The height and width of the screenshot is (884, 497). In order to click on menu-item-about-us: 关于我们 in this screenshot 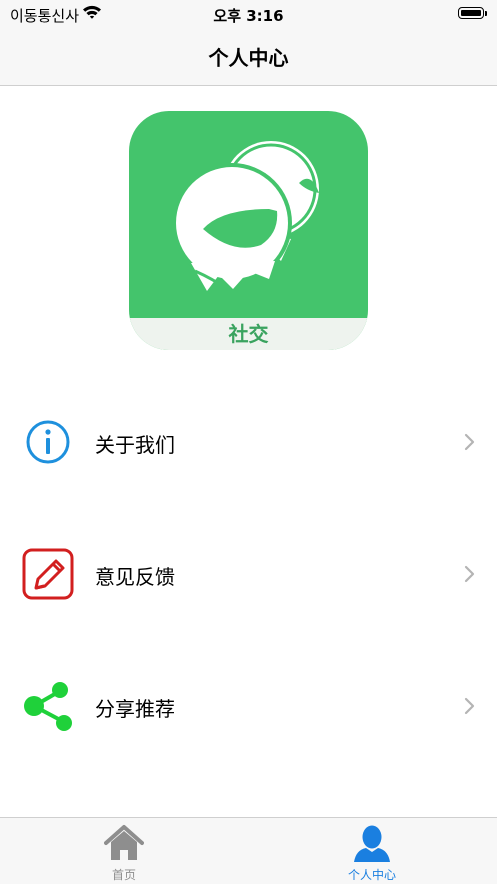, I will do `click(248, 442)`.